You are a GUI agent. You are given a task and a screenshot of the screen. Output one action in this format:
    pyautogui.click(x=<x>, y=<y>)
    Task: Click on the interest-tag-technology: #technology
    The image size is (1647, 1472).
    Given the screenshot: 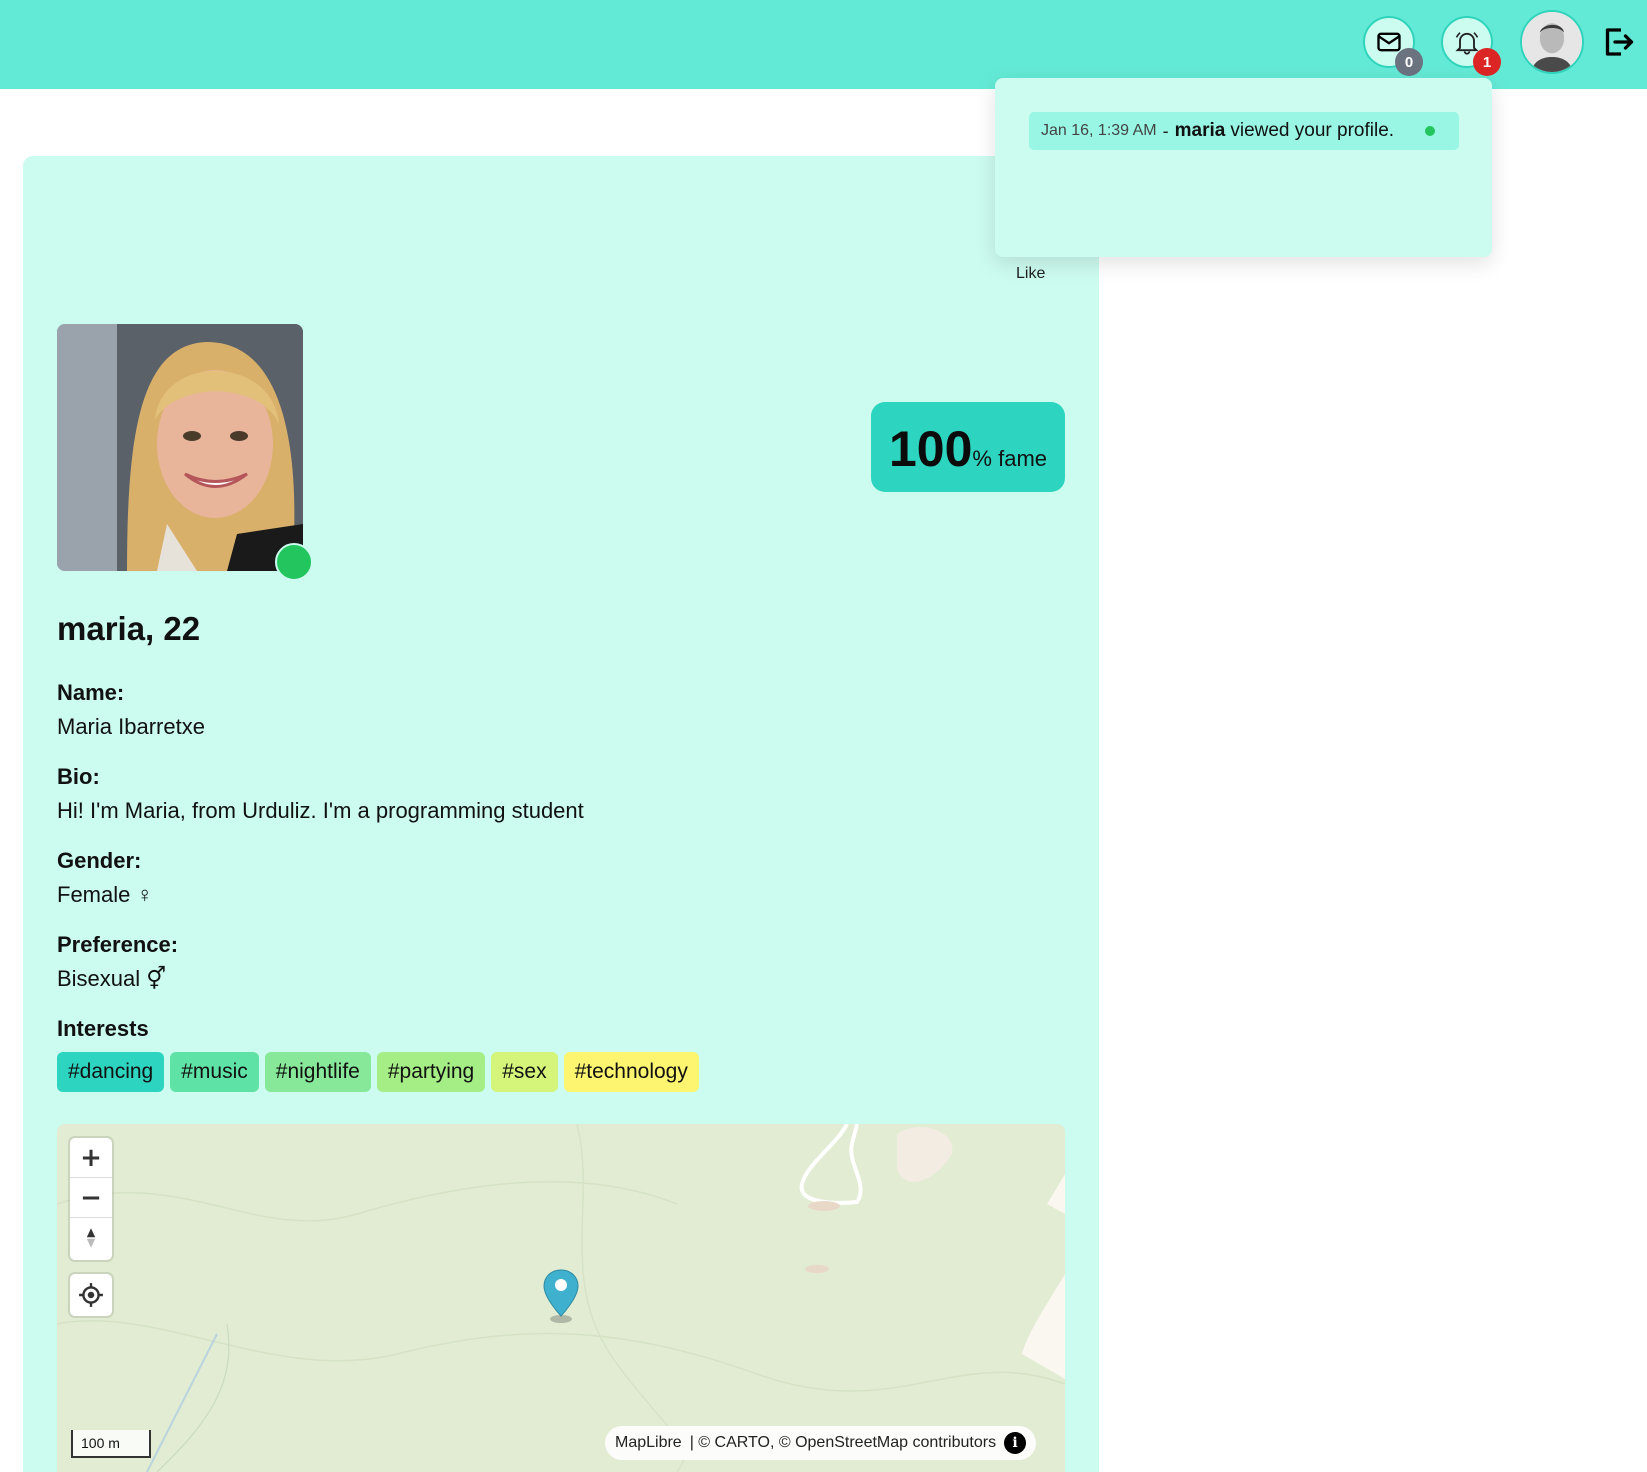 What is the action you would take?
    pyautogui.click(x=631, y=1072)
    